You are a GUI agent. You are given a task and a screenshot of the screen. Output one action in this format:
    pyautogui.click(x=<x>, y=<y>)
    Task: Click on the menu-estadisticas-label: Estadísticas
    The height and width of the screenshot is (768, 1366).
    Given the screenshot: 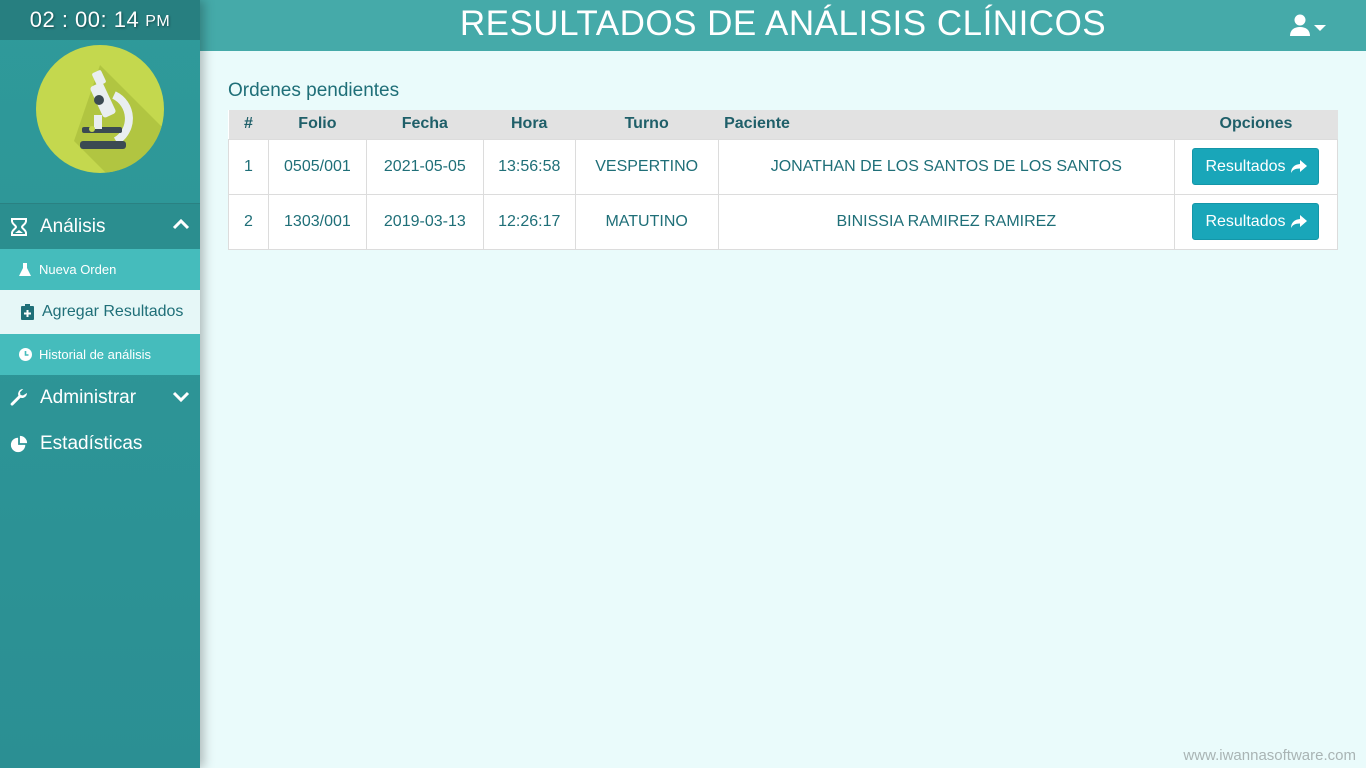 What is the action you would take?
    pyautogui.click(x=91, y=443)
    